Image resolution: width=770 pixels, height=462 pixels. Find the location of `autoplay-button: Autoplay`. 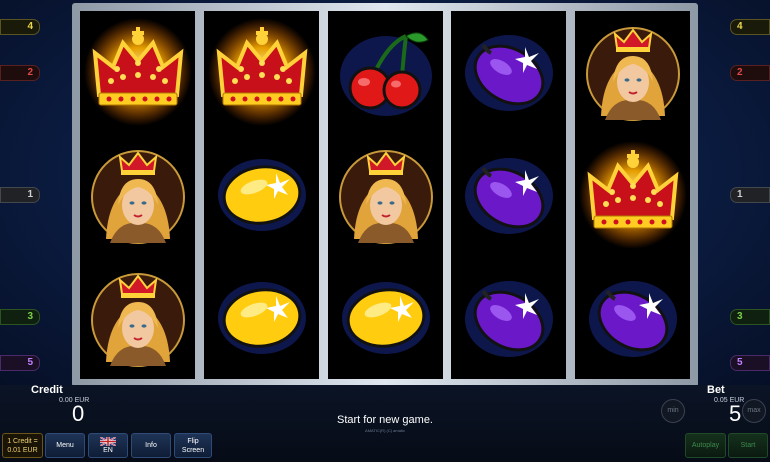

autoplay-button: Autoplay is located at coordinates (705, 445).